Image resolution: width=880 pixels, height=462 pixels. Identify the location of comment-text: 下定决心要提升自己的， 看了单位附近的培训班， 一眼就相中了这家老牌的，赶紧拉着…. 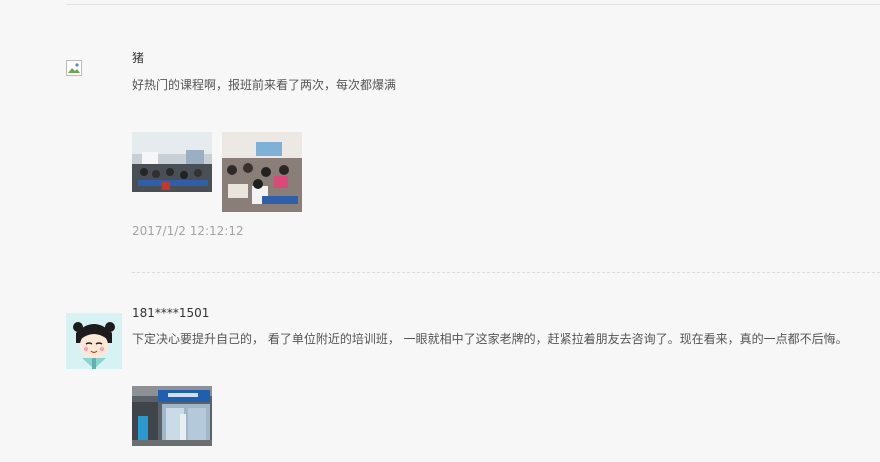
(490, 339).